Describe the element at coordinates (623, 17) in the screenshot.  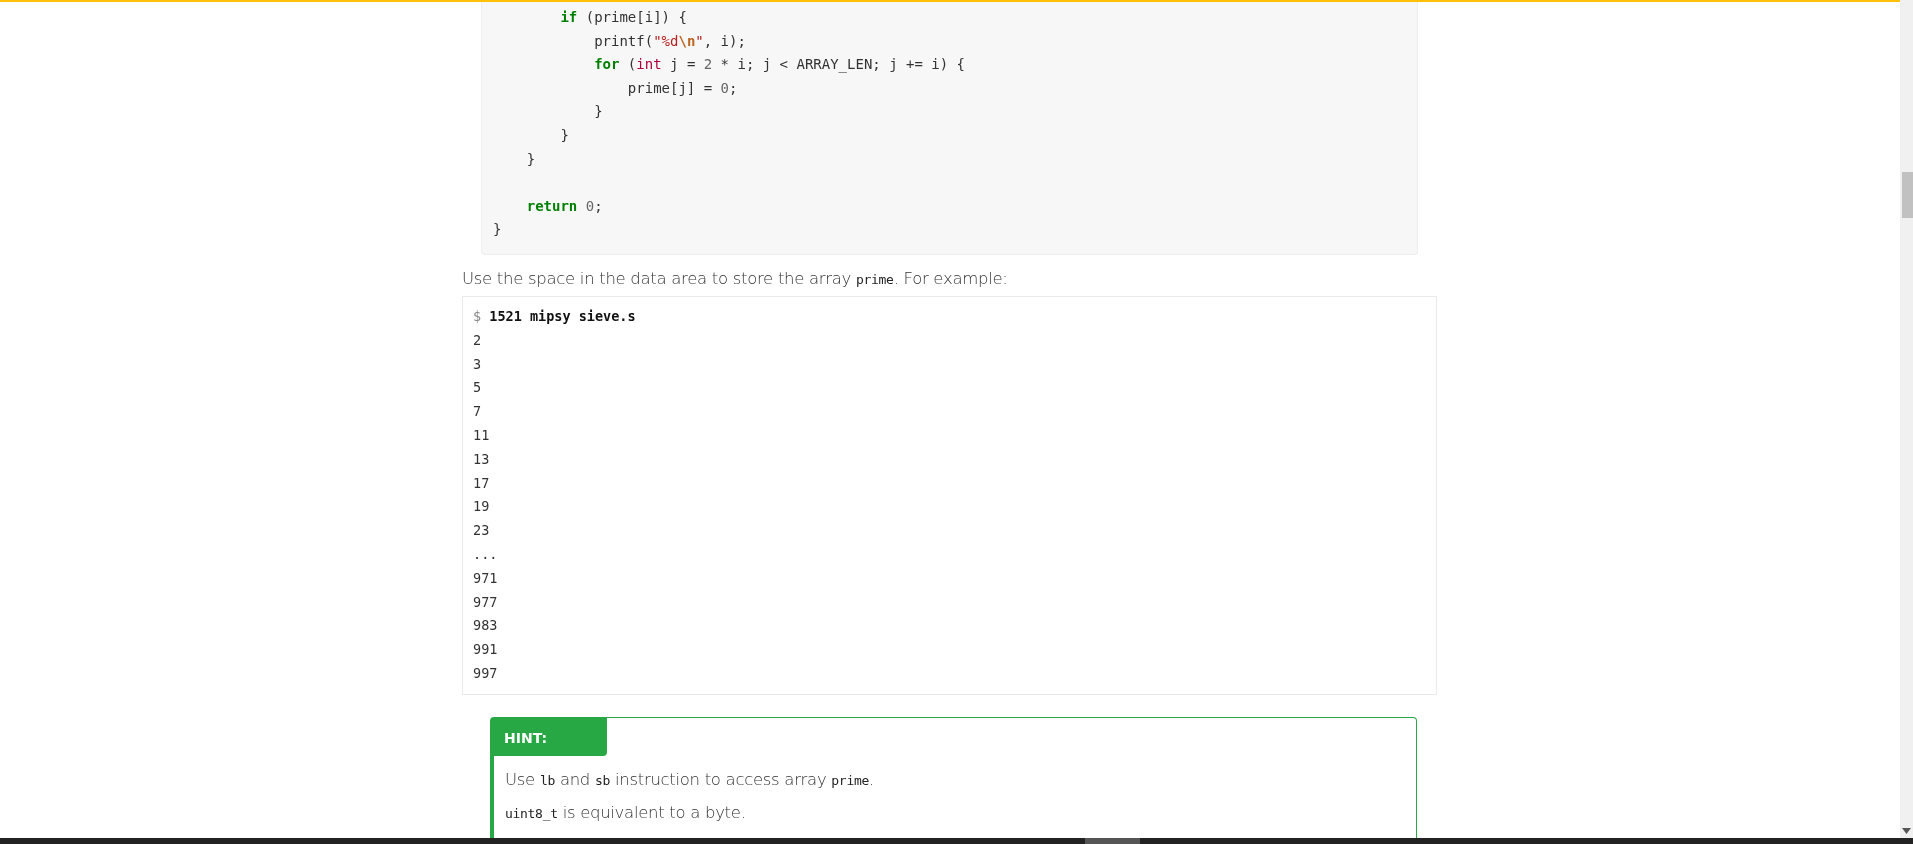
I see `code-line: if (prime[i]) {` at that location.